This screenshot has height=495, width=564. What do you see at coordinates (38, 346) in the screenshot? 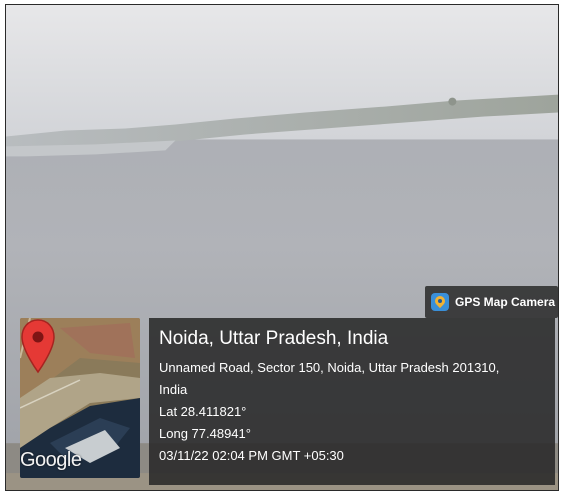
I see `location-pin-icon` at bounding box center [38, 346].